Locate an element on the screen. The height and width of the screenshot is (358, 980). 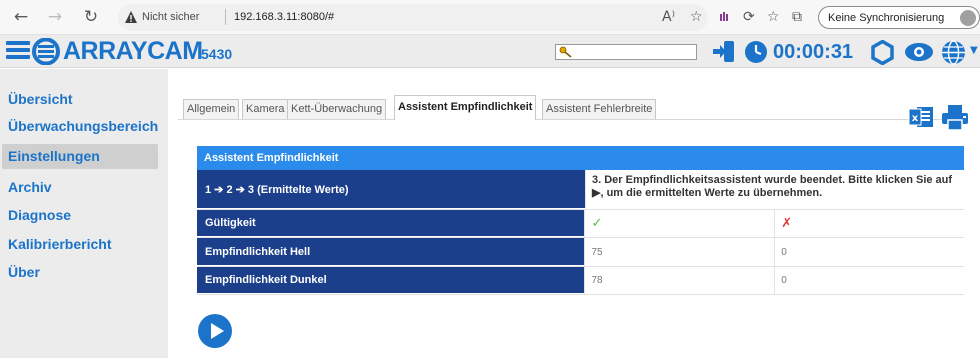
chevron-down-icon: ▼ is located at coordinates (974, 50).